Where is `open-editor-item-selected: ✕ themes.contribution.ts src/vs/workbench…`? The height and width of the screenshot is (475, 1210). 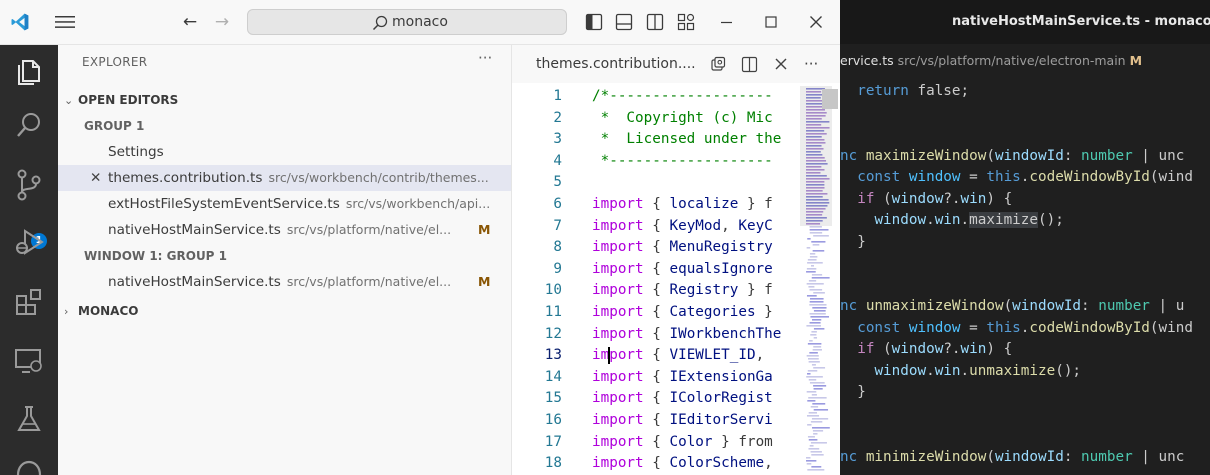
open-editor-item-selected: ✕ themes.contribution.ts src/vs/workbench… is located at coordinates (284, 178).